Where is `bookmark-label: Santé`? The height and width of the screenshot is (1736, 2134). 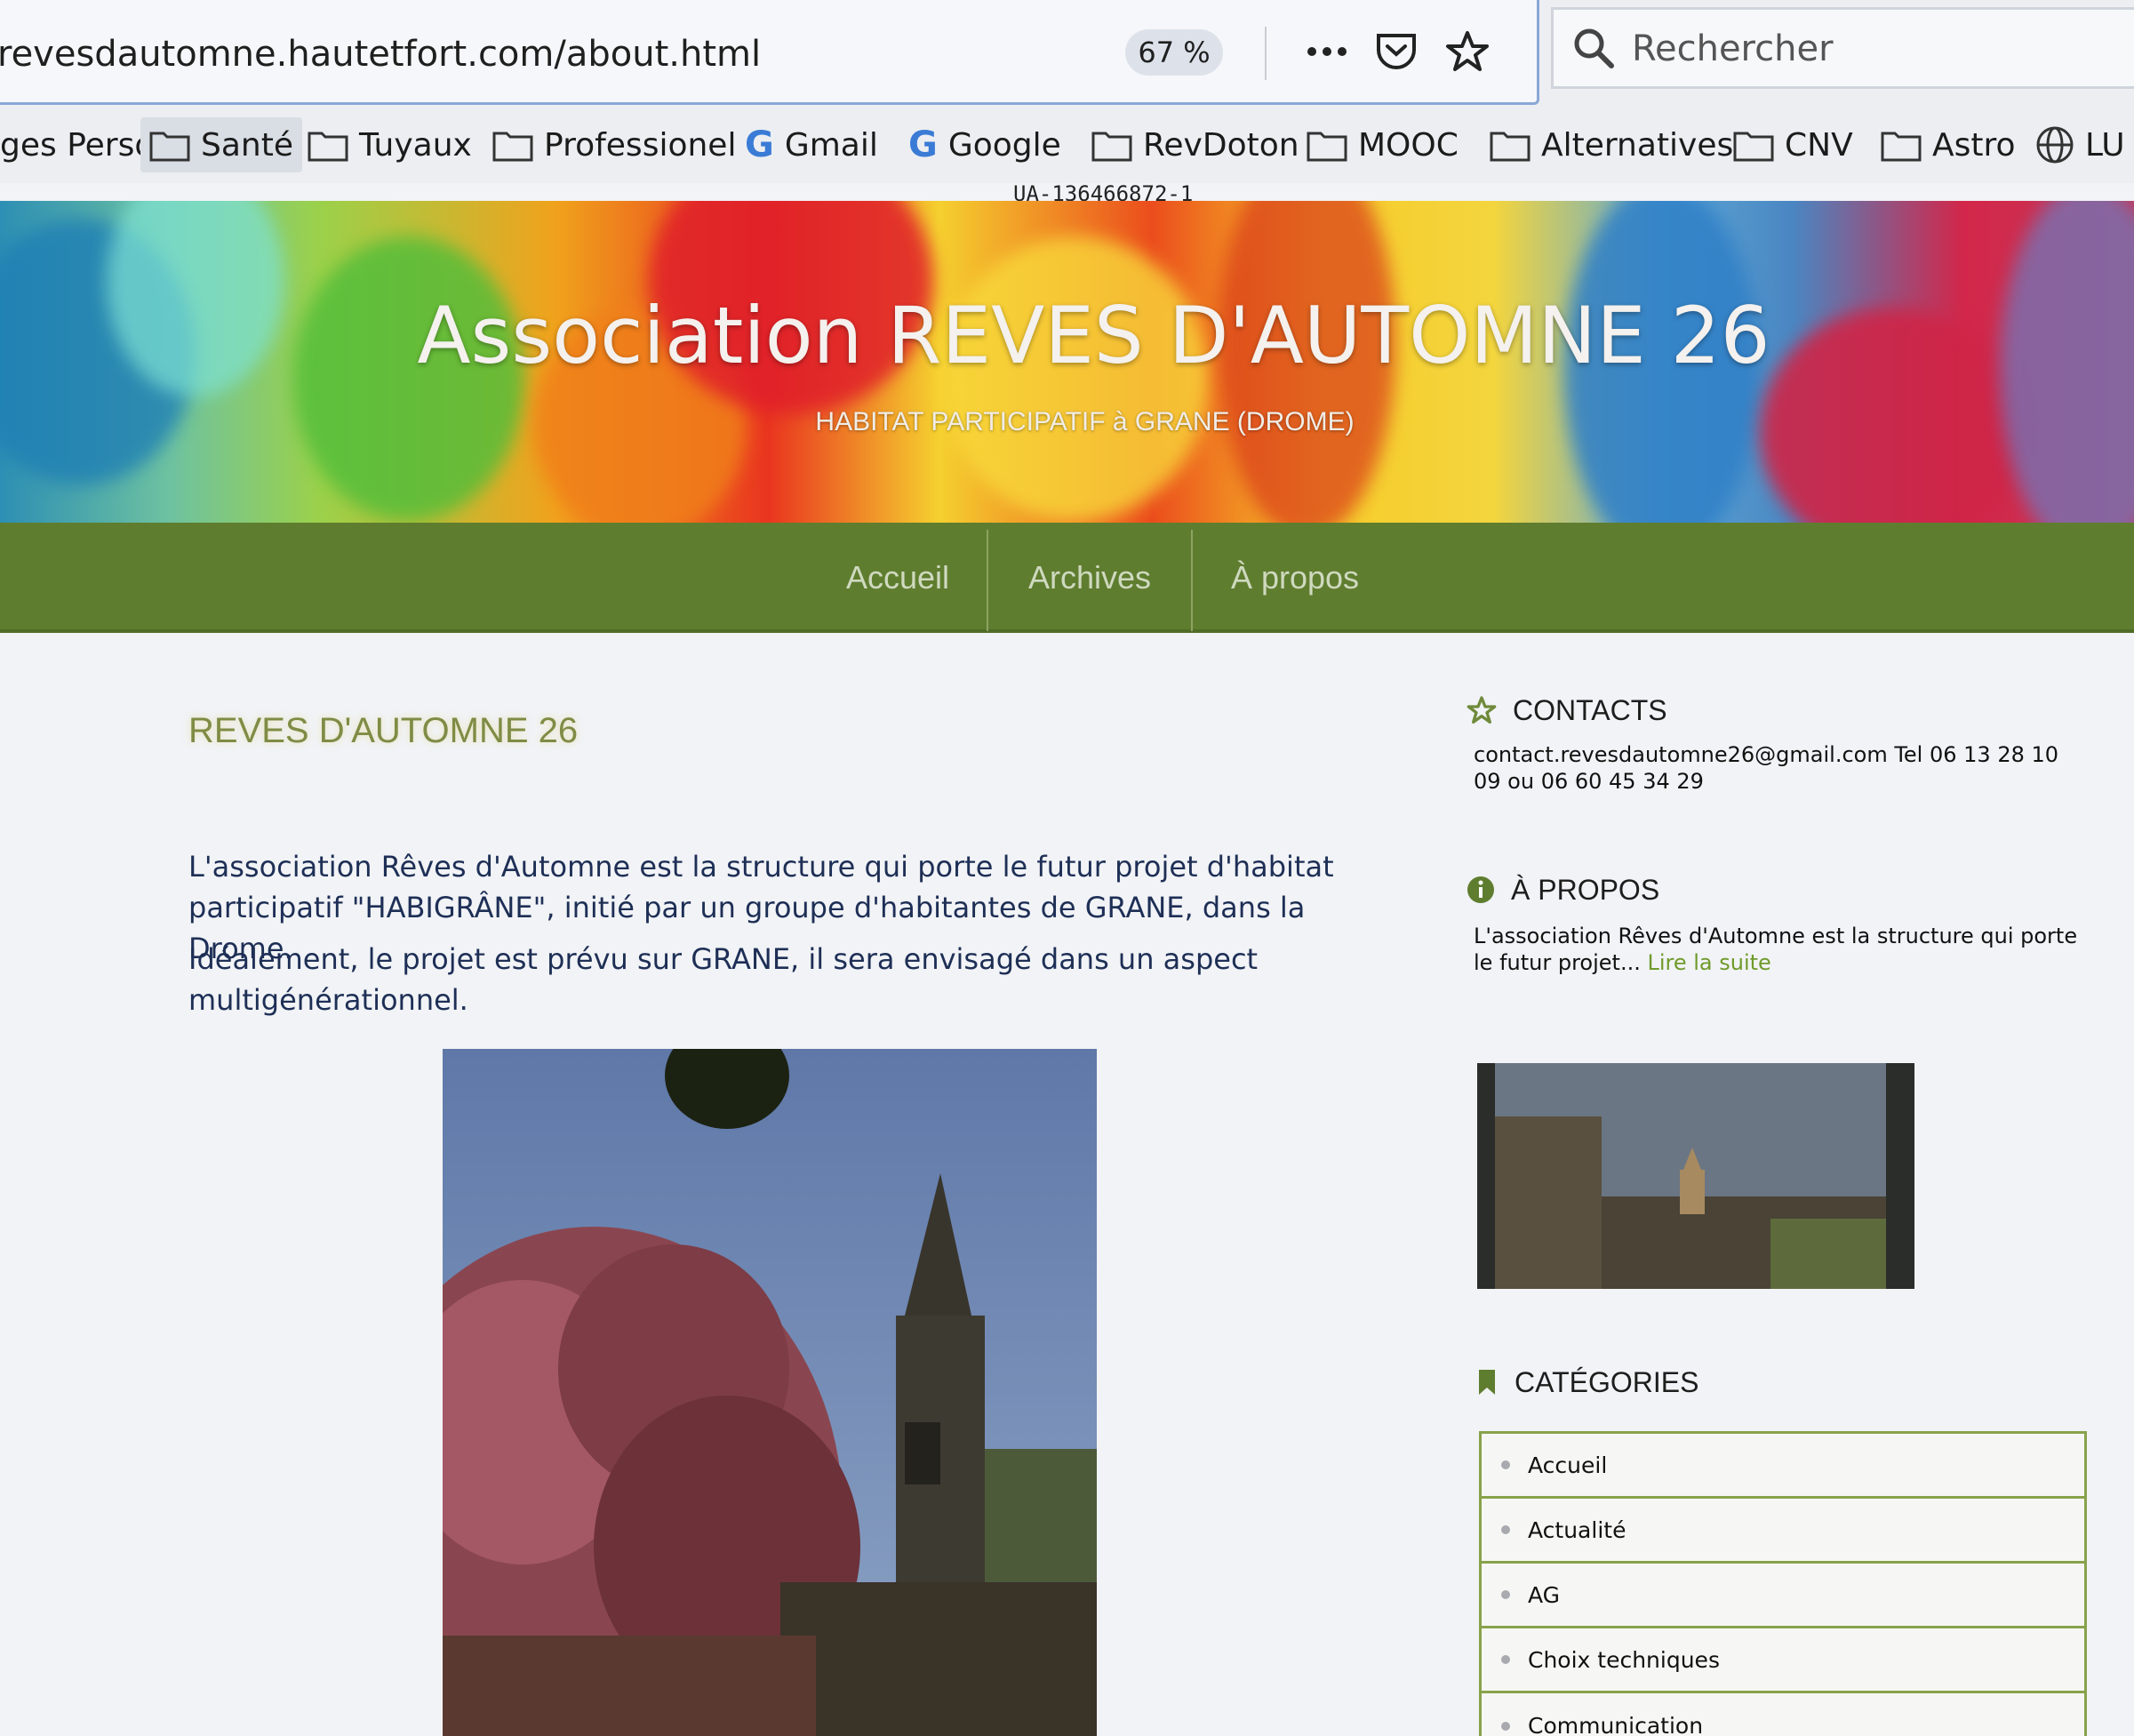
bookmark-label: Santé is located at coordinates (247, 145).